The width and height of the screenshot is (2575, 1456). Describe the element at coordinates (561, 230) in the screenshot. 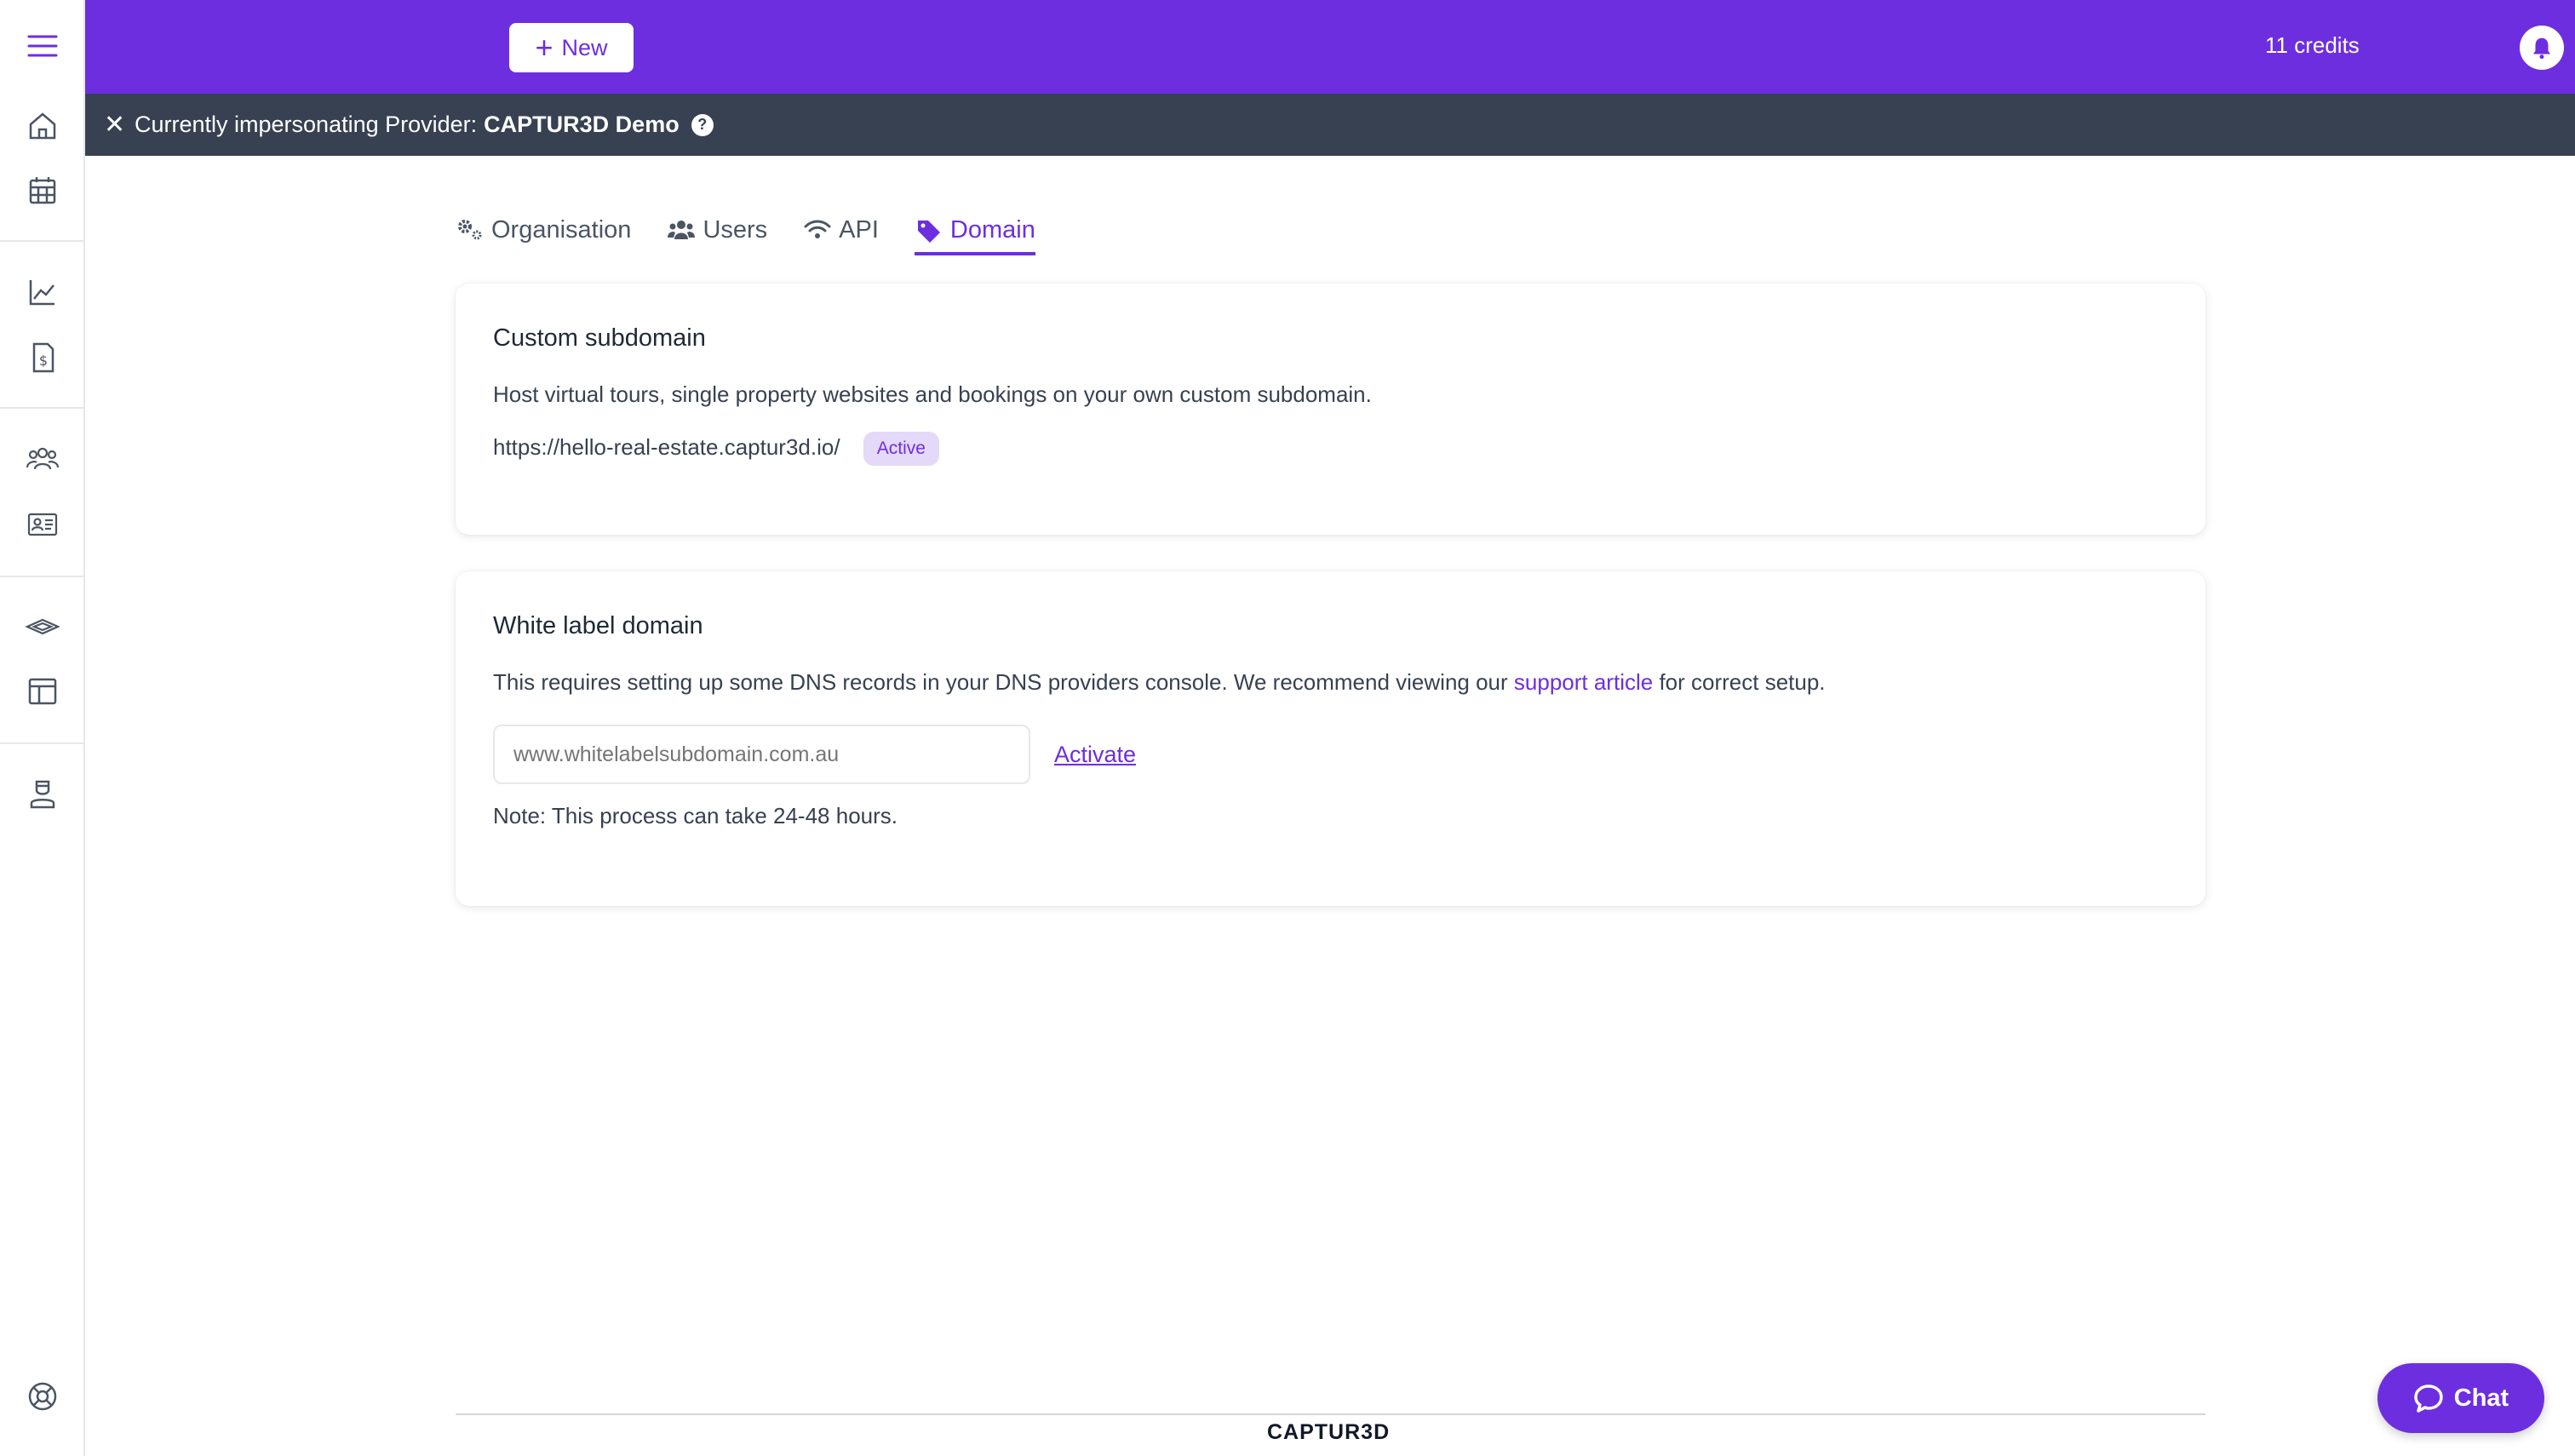

I see `tab-label: Organisation` at that location.